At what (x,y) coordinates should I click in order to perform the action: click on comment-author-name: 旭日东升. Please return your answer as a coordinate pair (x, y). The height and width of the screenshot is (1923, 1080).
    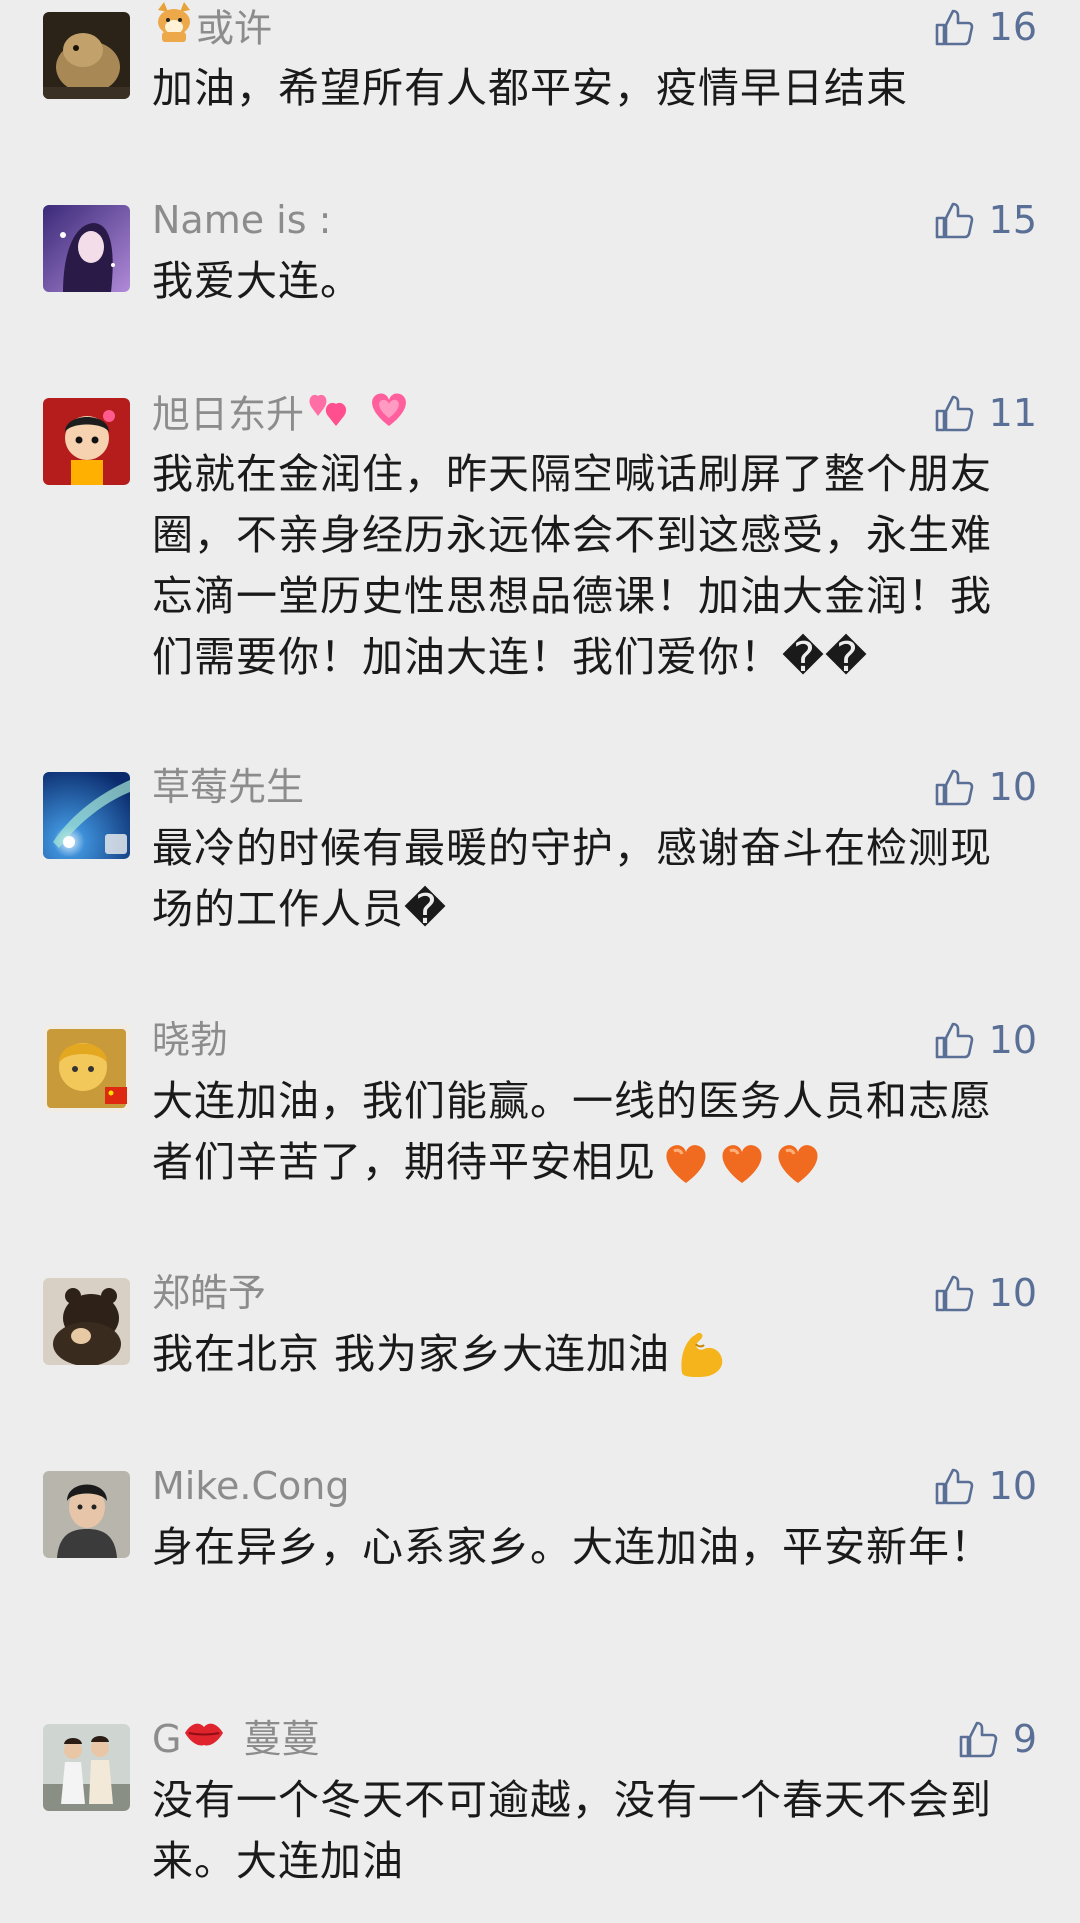
    Looking at the image, I should click on (228, 414).